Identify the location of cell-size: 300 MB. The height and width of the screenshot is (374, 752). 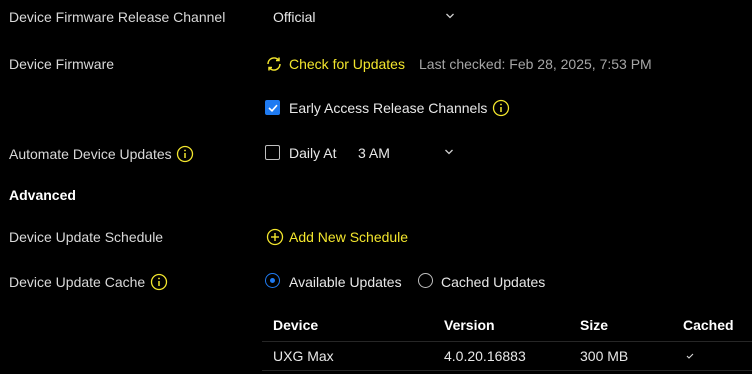
(604, 356).